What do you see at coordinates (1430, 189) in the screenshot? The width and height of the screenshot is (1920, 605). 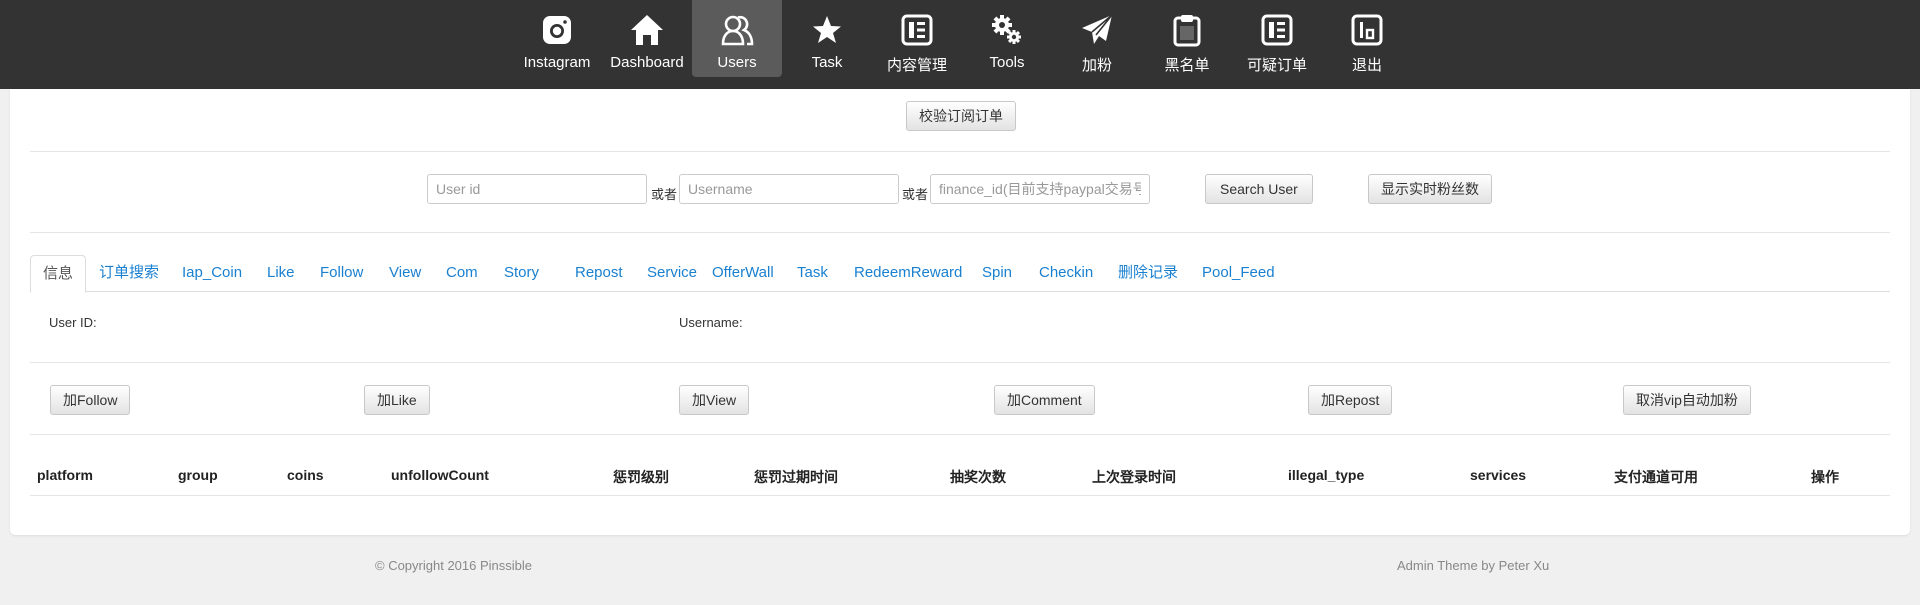 I see `show-realtime-fans-button: 显示实时粉丝数` at bounding box center [1430, 189].